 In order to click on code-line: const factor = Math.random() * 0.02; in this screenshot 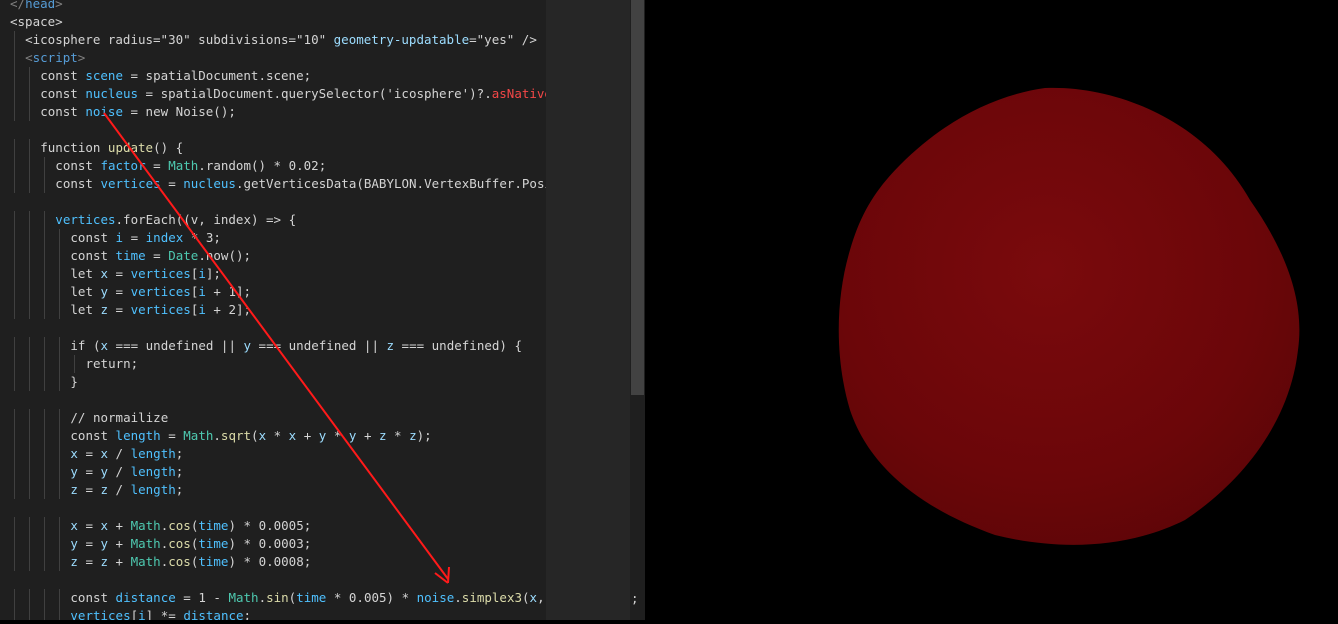, I will do `click(190, 166)`.